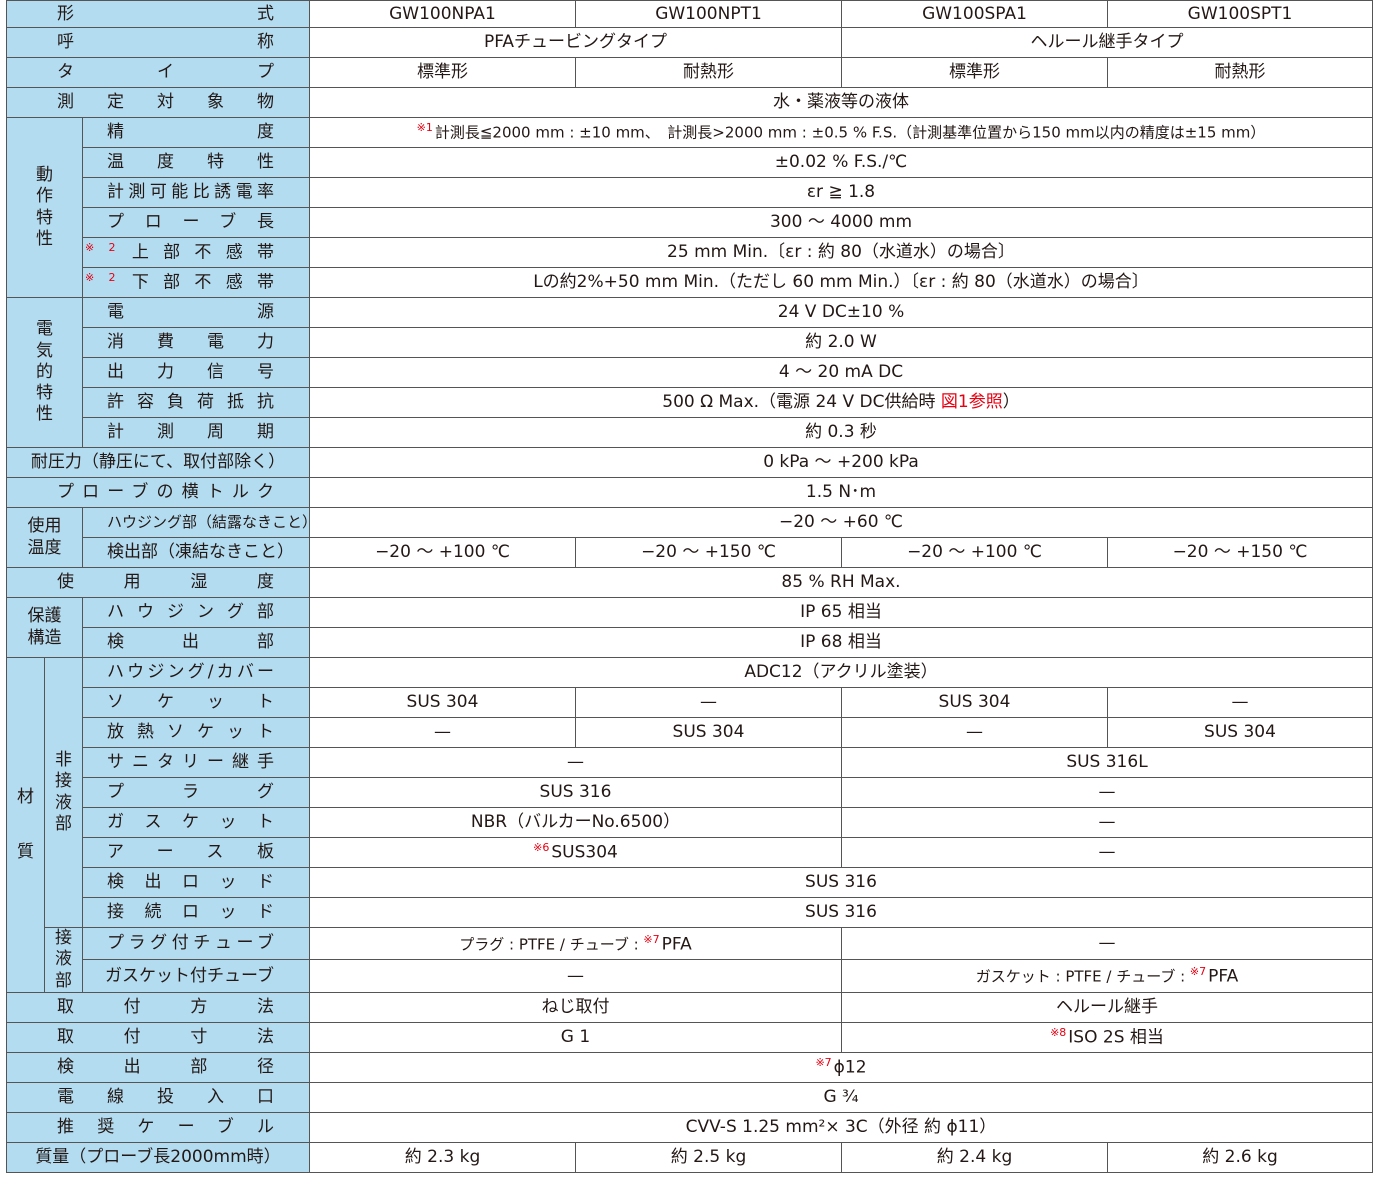  Describe the element at coordinates (158, 1037) in the screenshot. I see `label-mount-size: 取付寸法` at that location.